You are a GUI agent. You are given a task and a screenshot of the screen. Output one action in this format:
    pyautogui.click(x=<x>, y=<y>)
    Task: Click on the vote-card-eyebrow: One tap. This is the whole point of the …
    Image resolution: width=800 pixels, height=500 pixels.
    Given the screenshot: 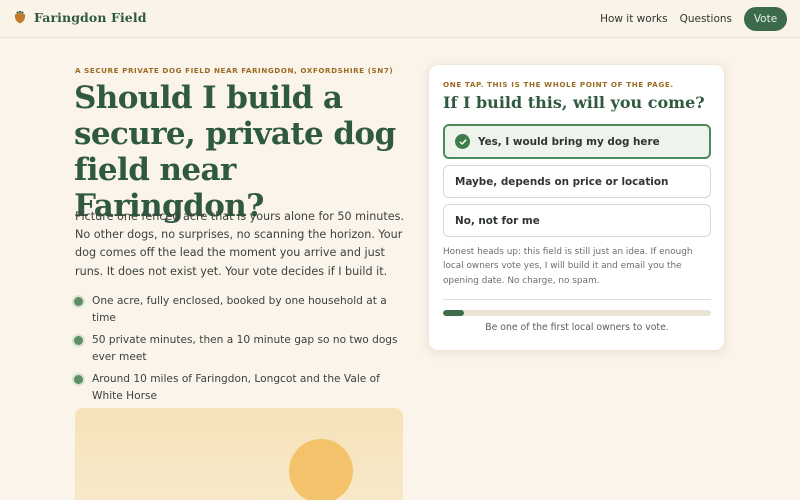 What is the action you would take?
    pyautogui.click(x=558, y=84)
    